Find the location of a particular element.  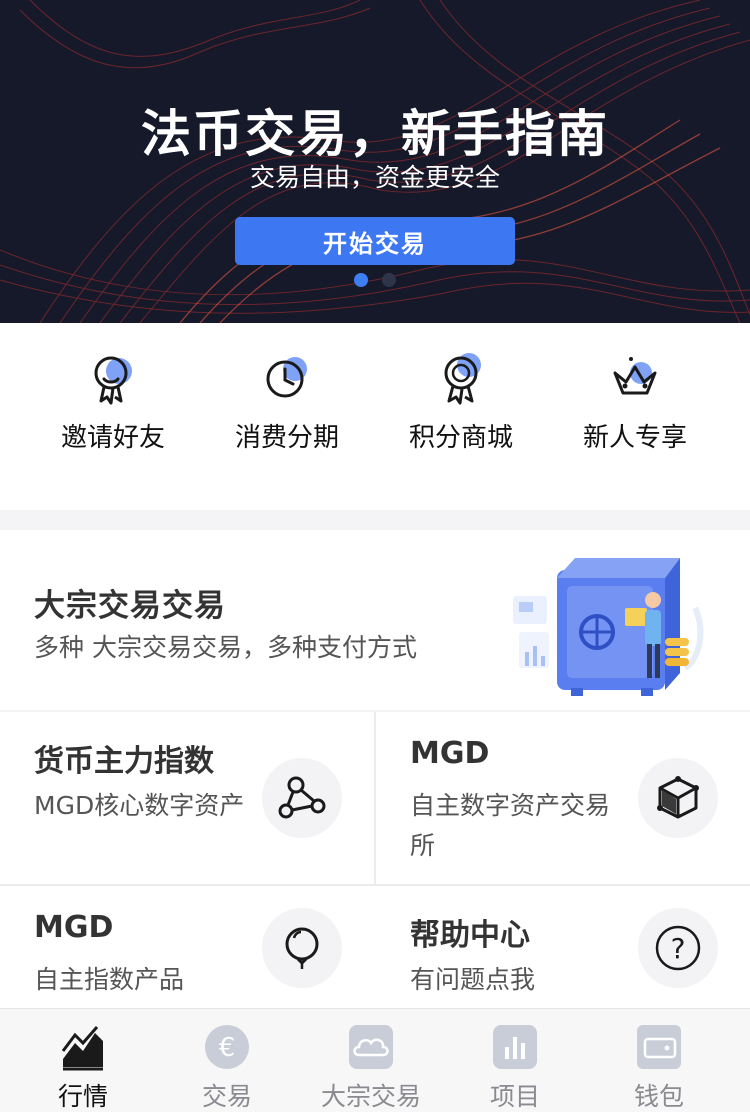

tab-label: 项目 is located at coordinates (514, 1096).